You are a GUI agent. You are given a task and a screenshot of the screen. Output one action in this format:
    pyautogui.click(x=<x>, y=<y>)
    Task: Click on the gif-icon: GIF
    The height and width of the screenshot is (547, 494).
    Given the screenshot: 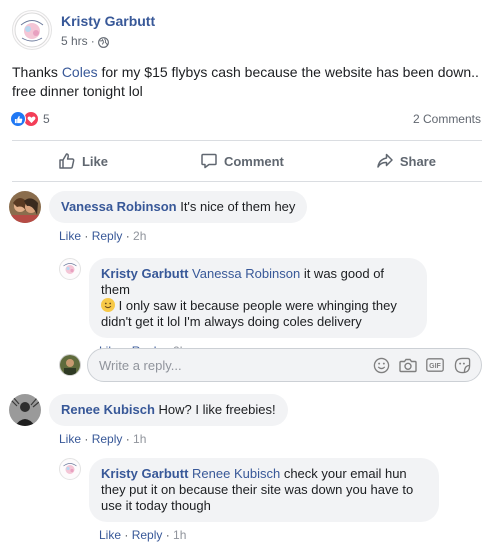 What is the action you would take?
    pyautogui.click(x=435, y=365)
    